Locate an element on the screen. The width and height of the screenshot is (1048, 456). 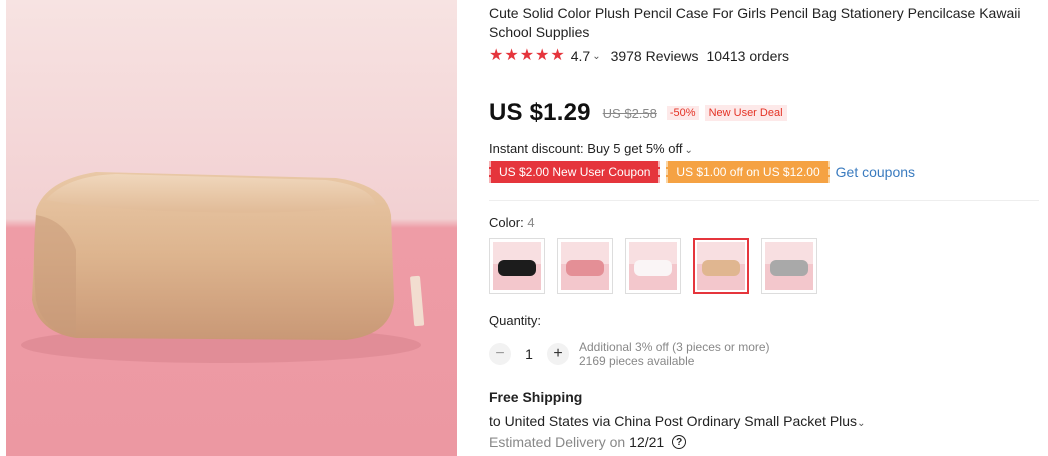
color-swatch-pink is located at coordinates (585, 266).